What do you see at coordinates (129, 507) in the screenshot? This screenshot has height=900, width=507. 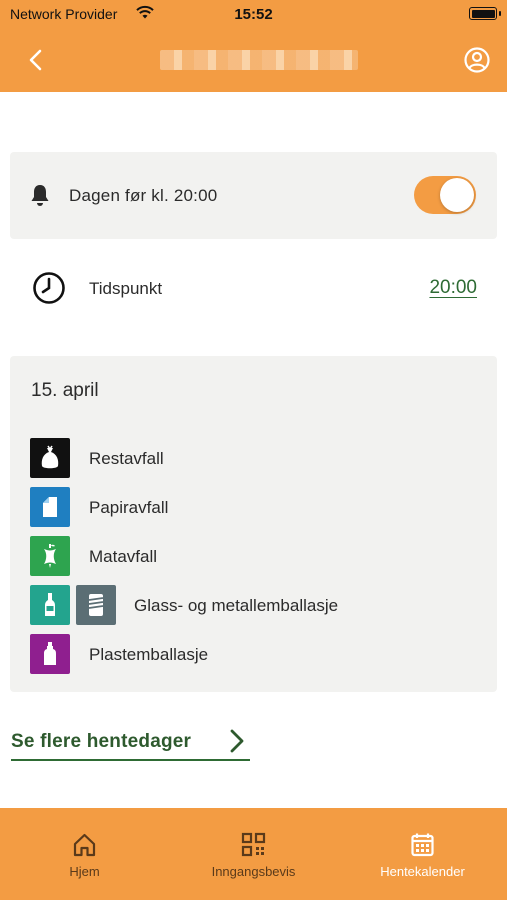 I see `waste-label: Papiravfall` at bounding box center [129, 507].